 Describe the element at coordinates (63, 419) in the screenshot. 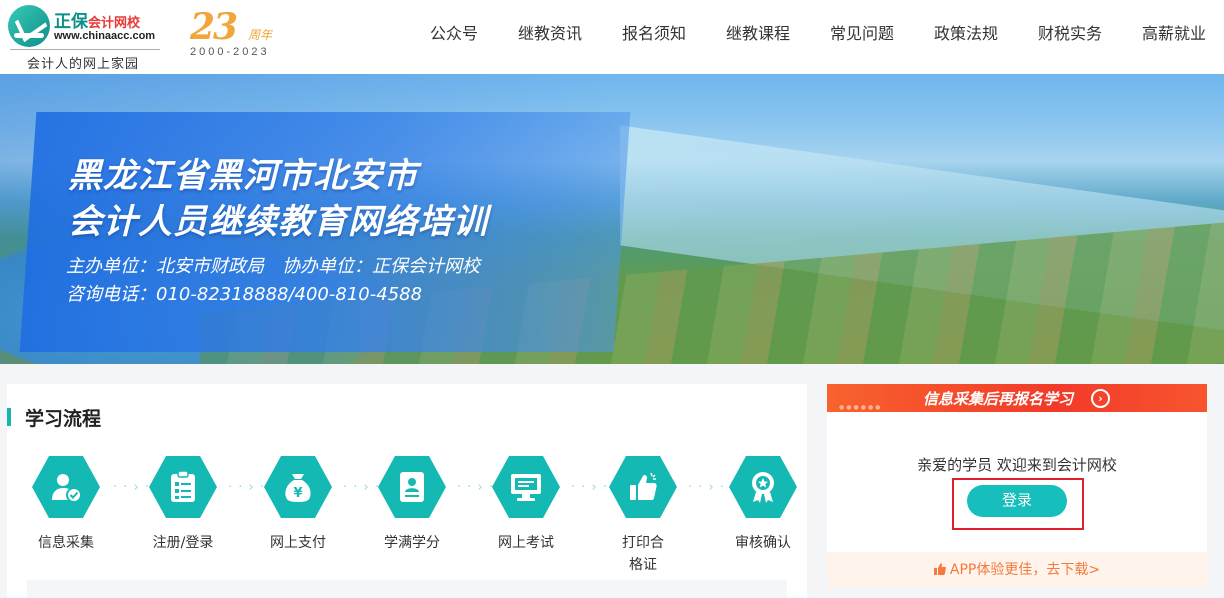

I see `study-flow-title: 学习流程` at that location.